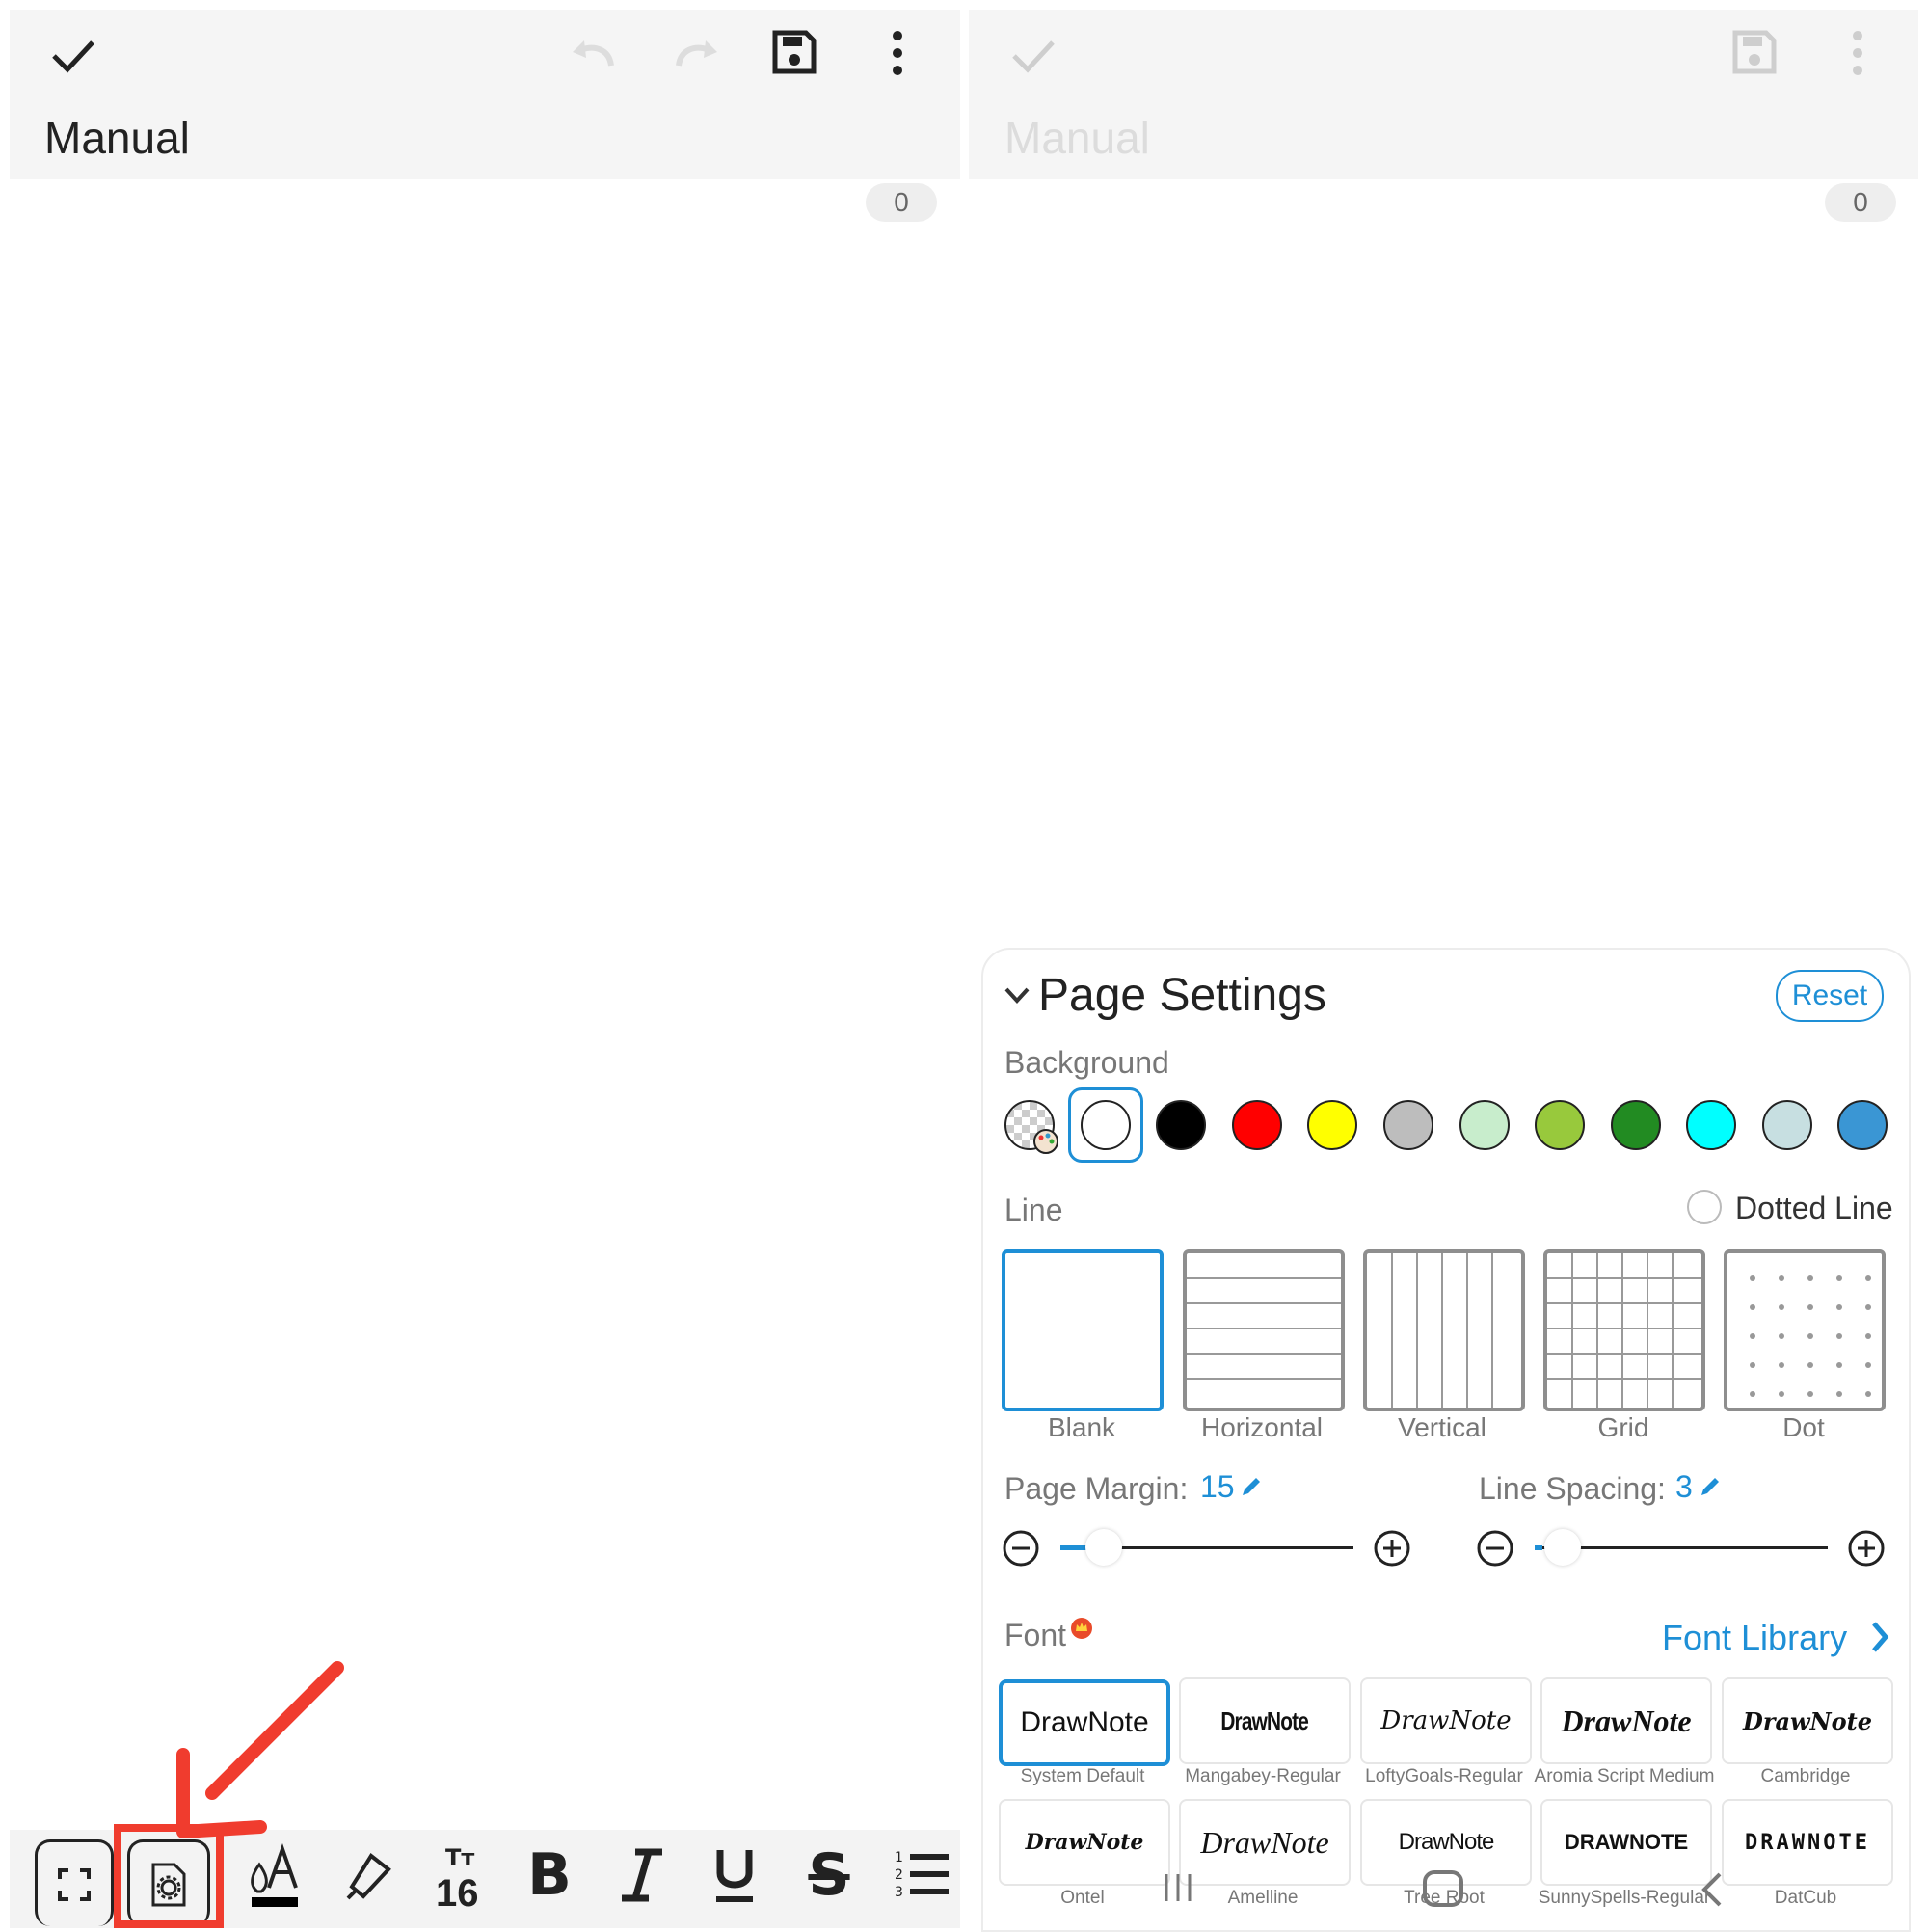 This screenshot has width=1928, height=1932. What do you see at coordinates (1106, 1125) in the screenshot?
I see `background-swatch-white` at bounding box center [1106, 1125].